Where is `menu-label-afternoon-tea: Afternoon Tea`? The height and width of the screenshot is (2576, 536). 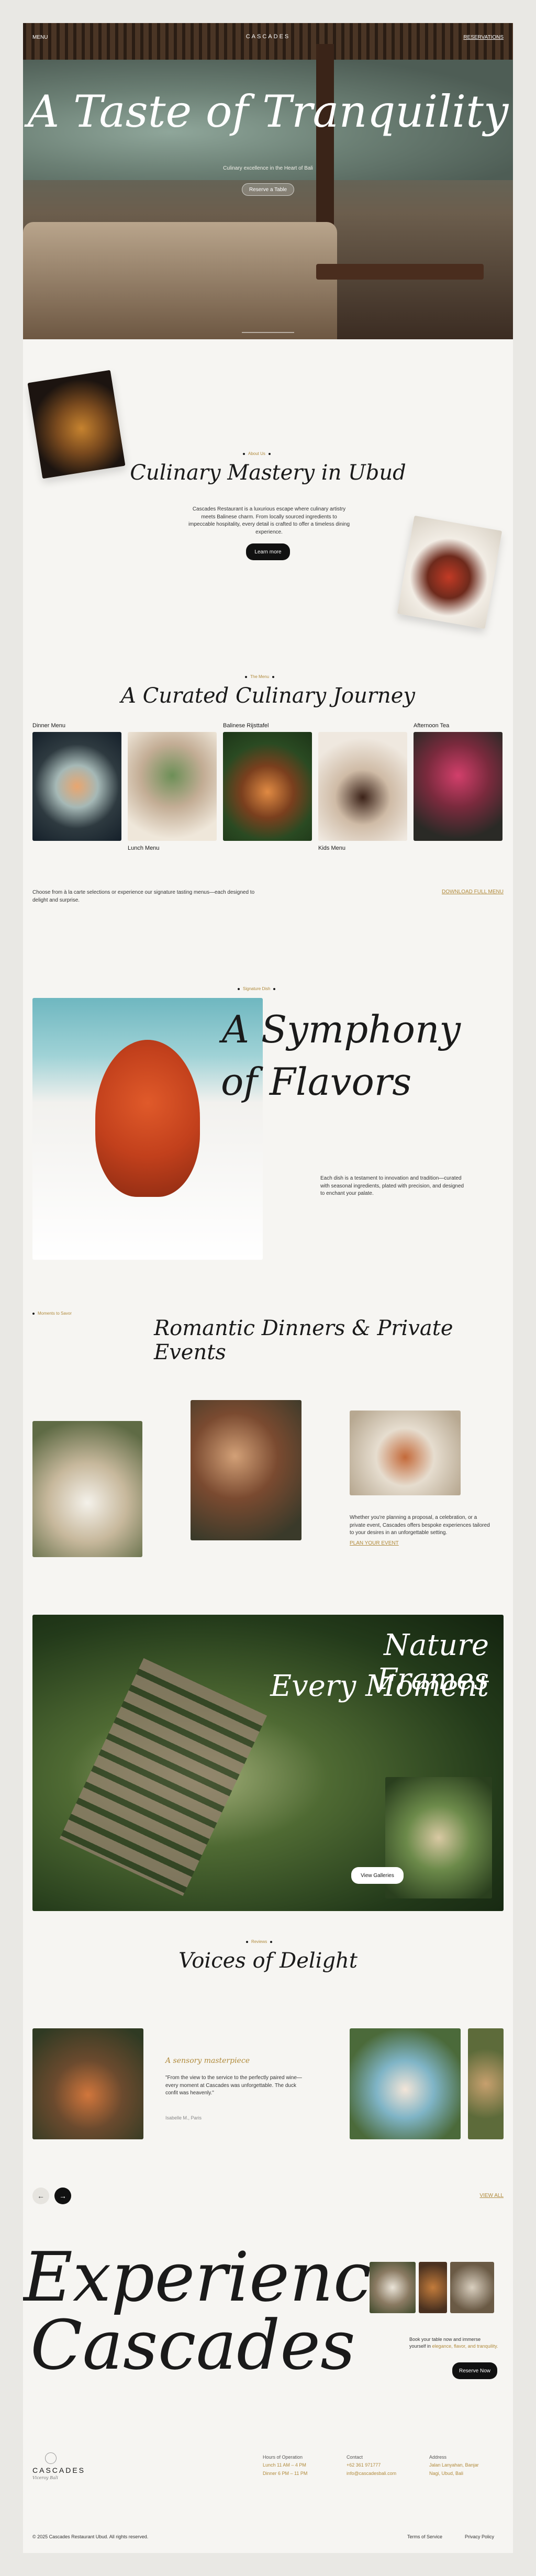 menu-label-afternoon-tea: Afternoon Tea is located at coordinates (431, 726).